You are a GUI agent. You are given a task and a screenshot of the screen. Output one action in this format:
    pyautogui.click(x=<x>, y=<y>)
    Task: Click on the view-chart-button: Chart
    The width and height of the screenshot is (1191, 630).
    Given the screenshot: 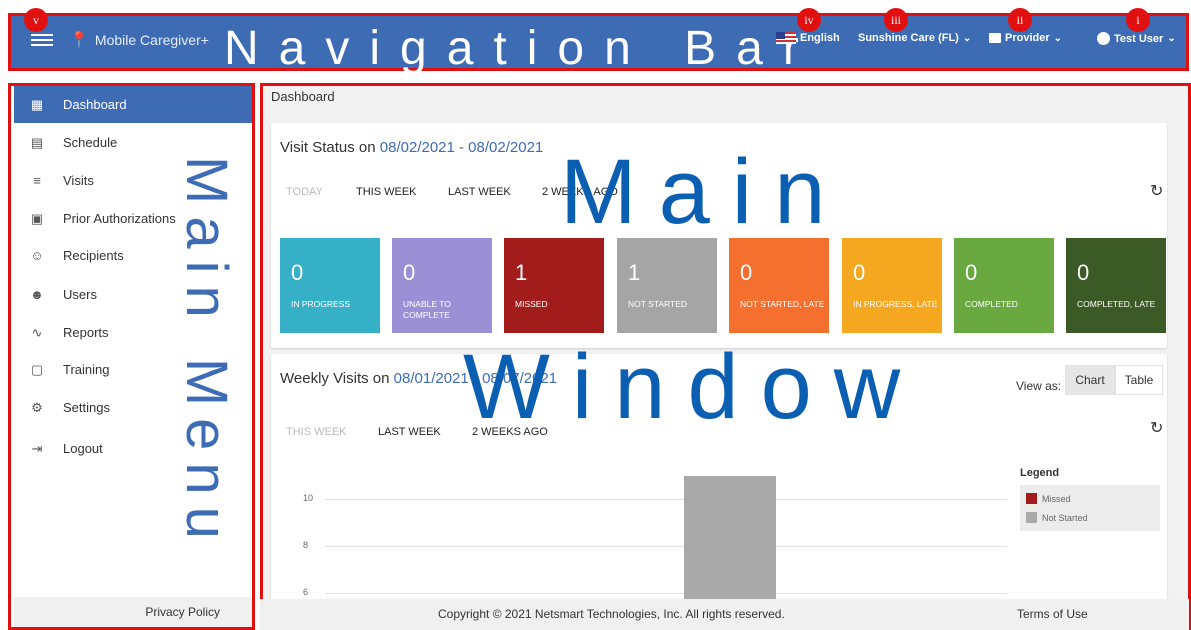 What is the action you would take?
    pyautogui.click(x=1090, y=380)
    